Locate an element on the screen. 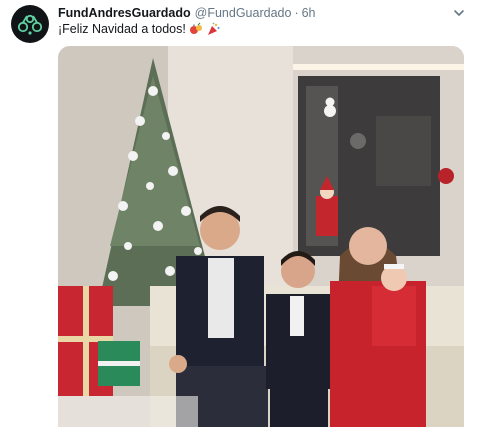 The height and width of the screenshot is (427, 477). christmas-ornament-emoji is located at coordinates (195, 28).